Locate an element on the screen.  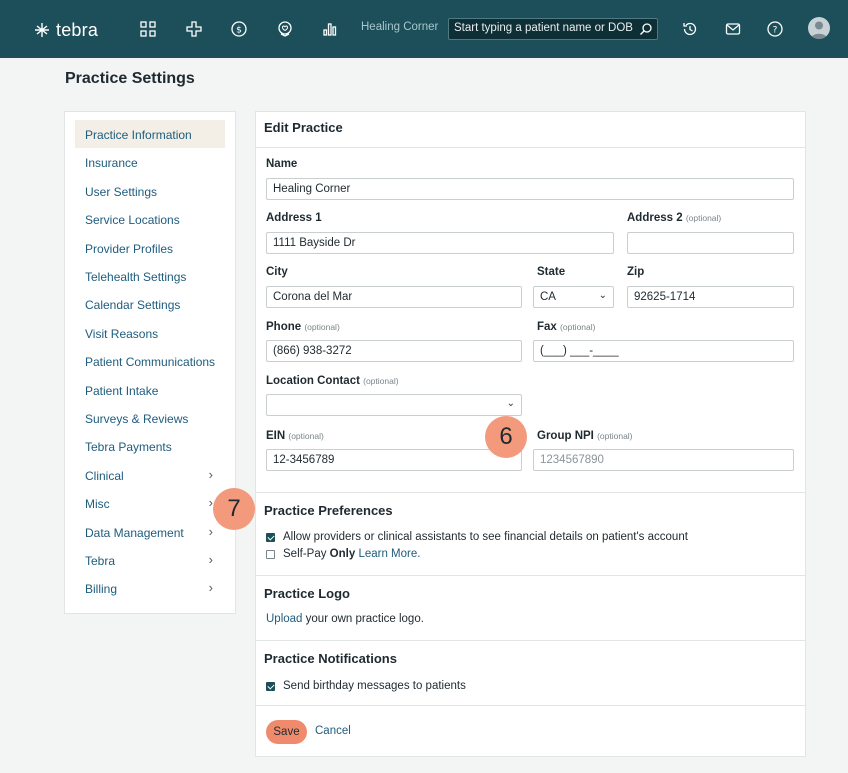
grid-icon is located at coordinates (148, 29).